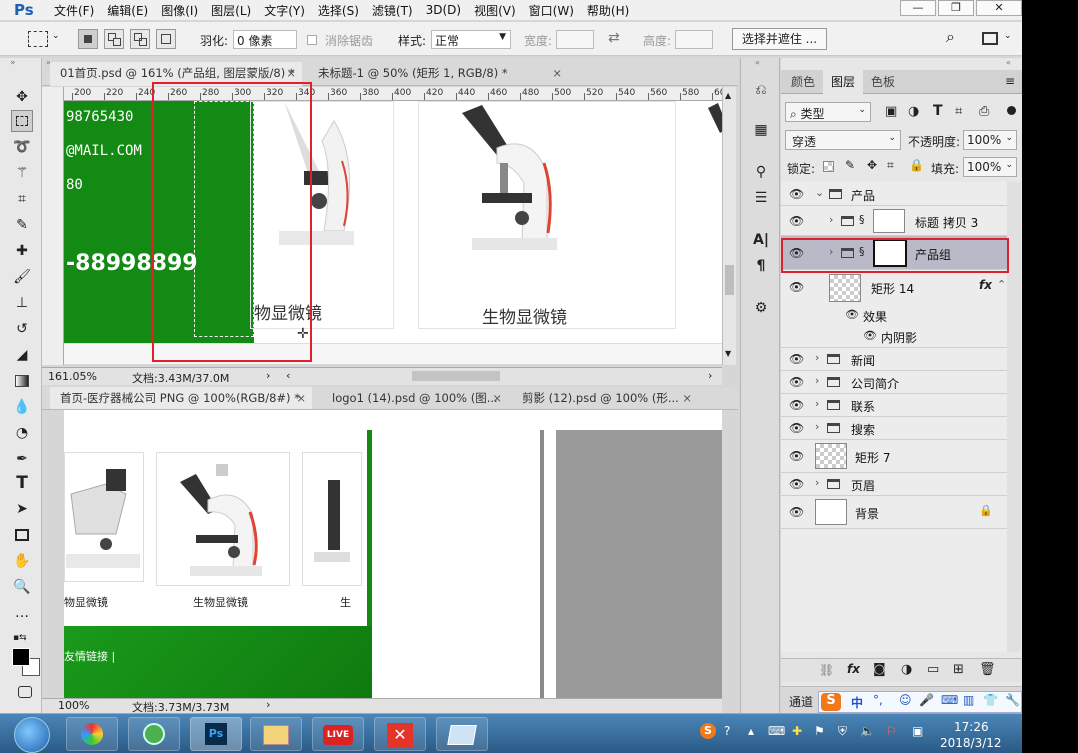  I want to click on ime-mode: 中, so click(857, 702).